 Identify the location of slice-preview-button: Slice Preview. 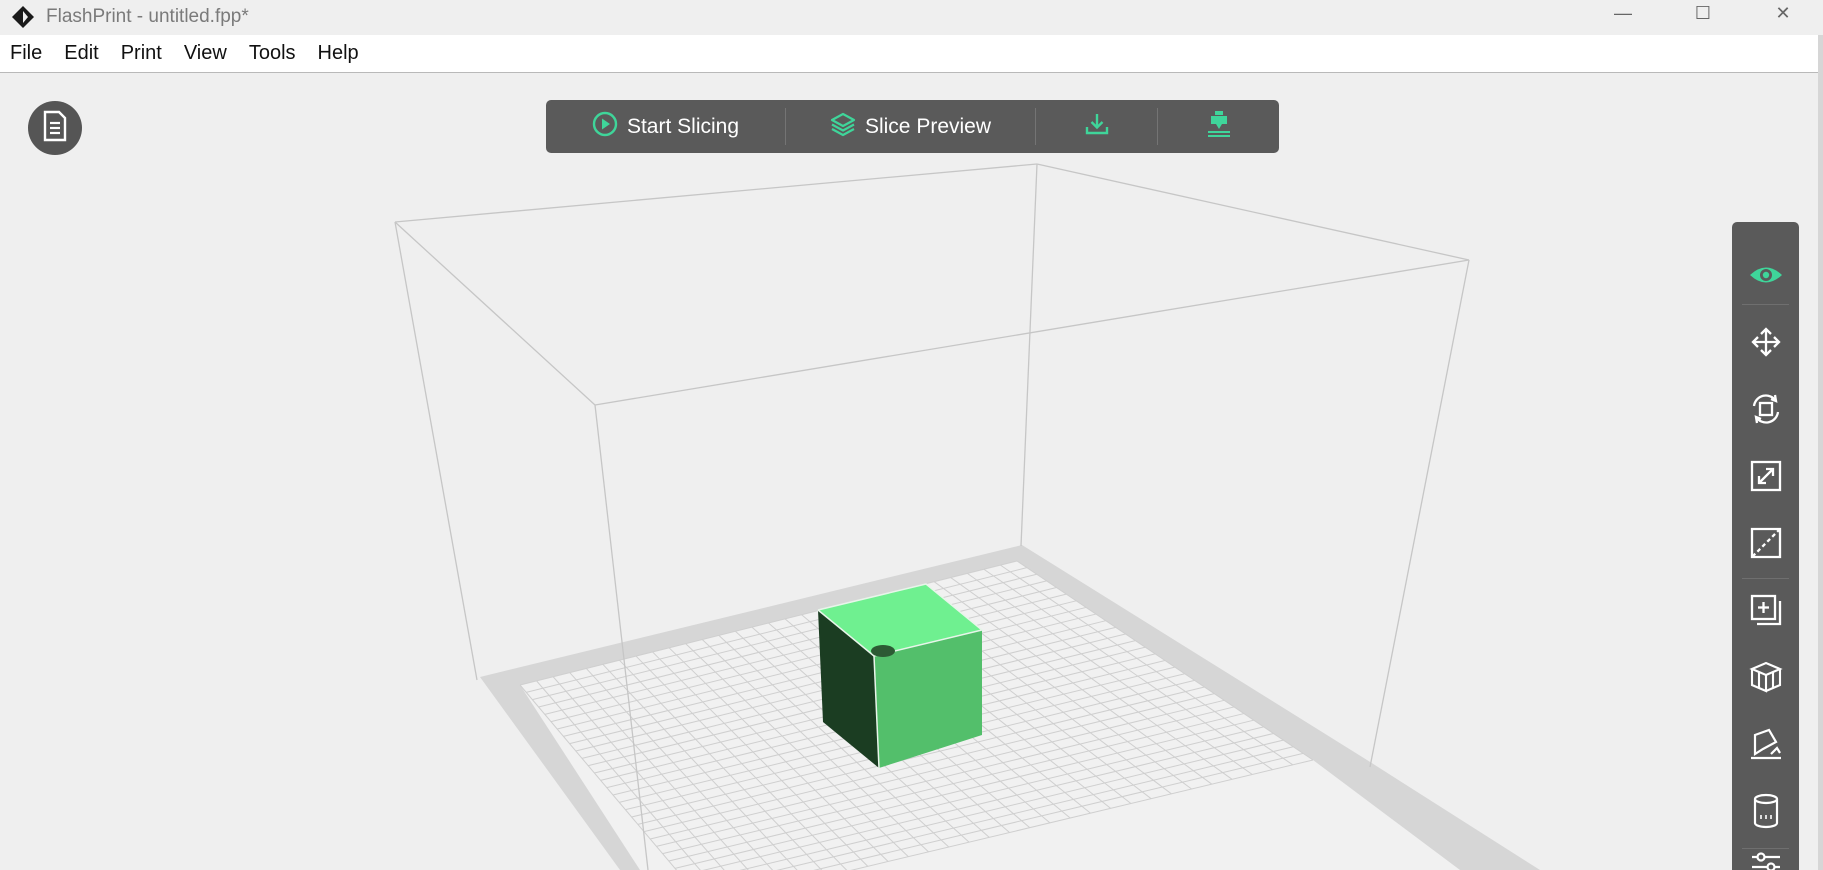
(910, 126).